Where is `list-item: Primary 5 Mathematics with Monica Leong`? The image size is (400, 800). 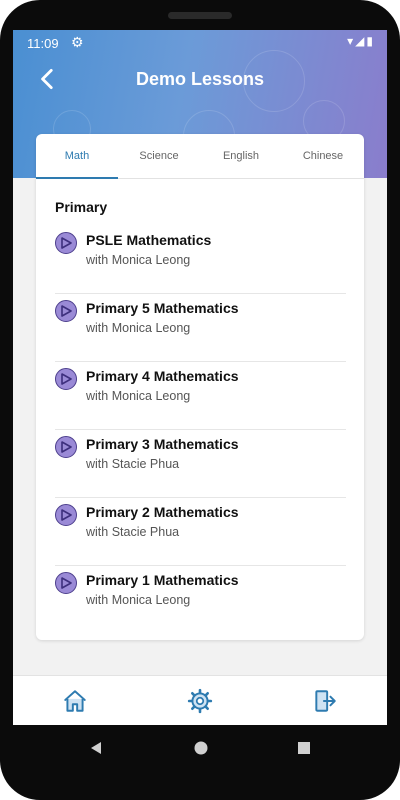
list-item: Primary 5 Mathematics with Monica Leong is located at coordinates (200, 328).